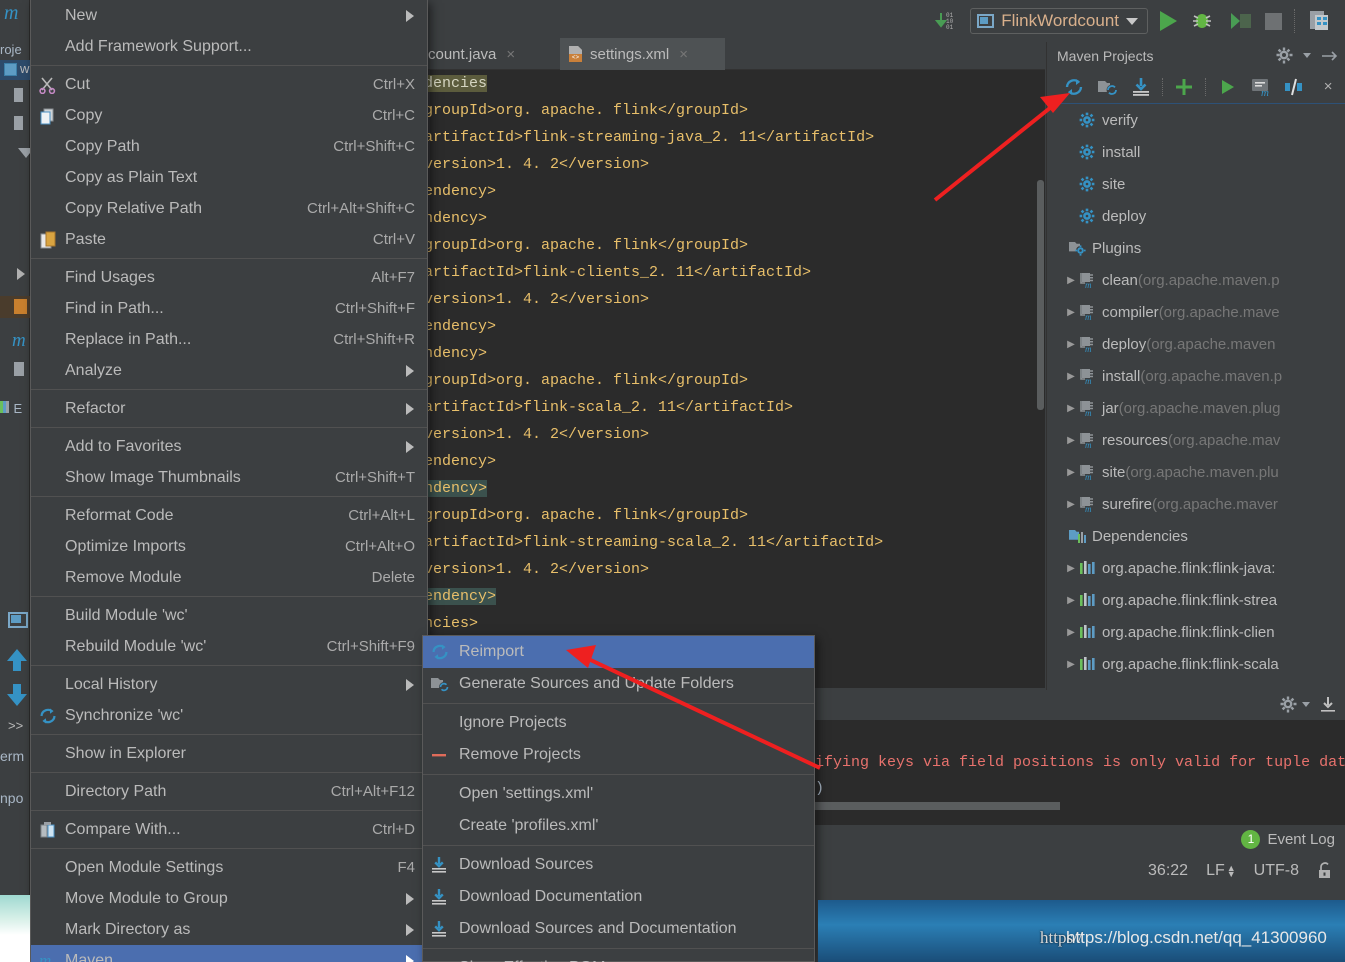  What do you see at coordinates (490, 54) in the screenshot?
I see `editor-tab-java: count.java ×` at bounding box center [490, 54].